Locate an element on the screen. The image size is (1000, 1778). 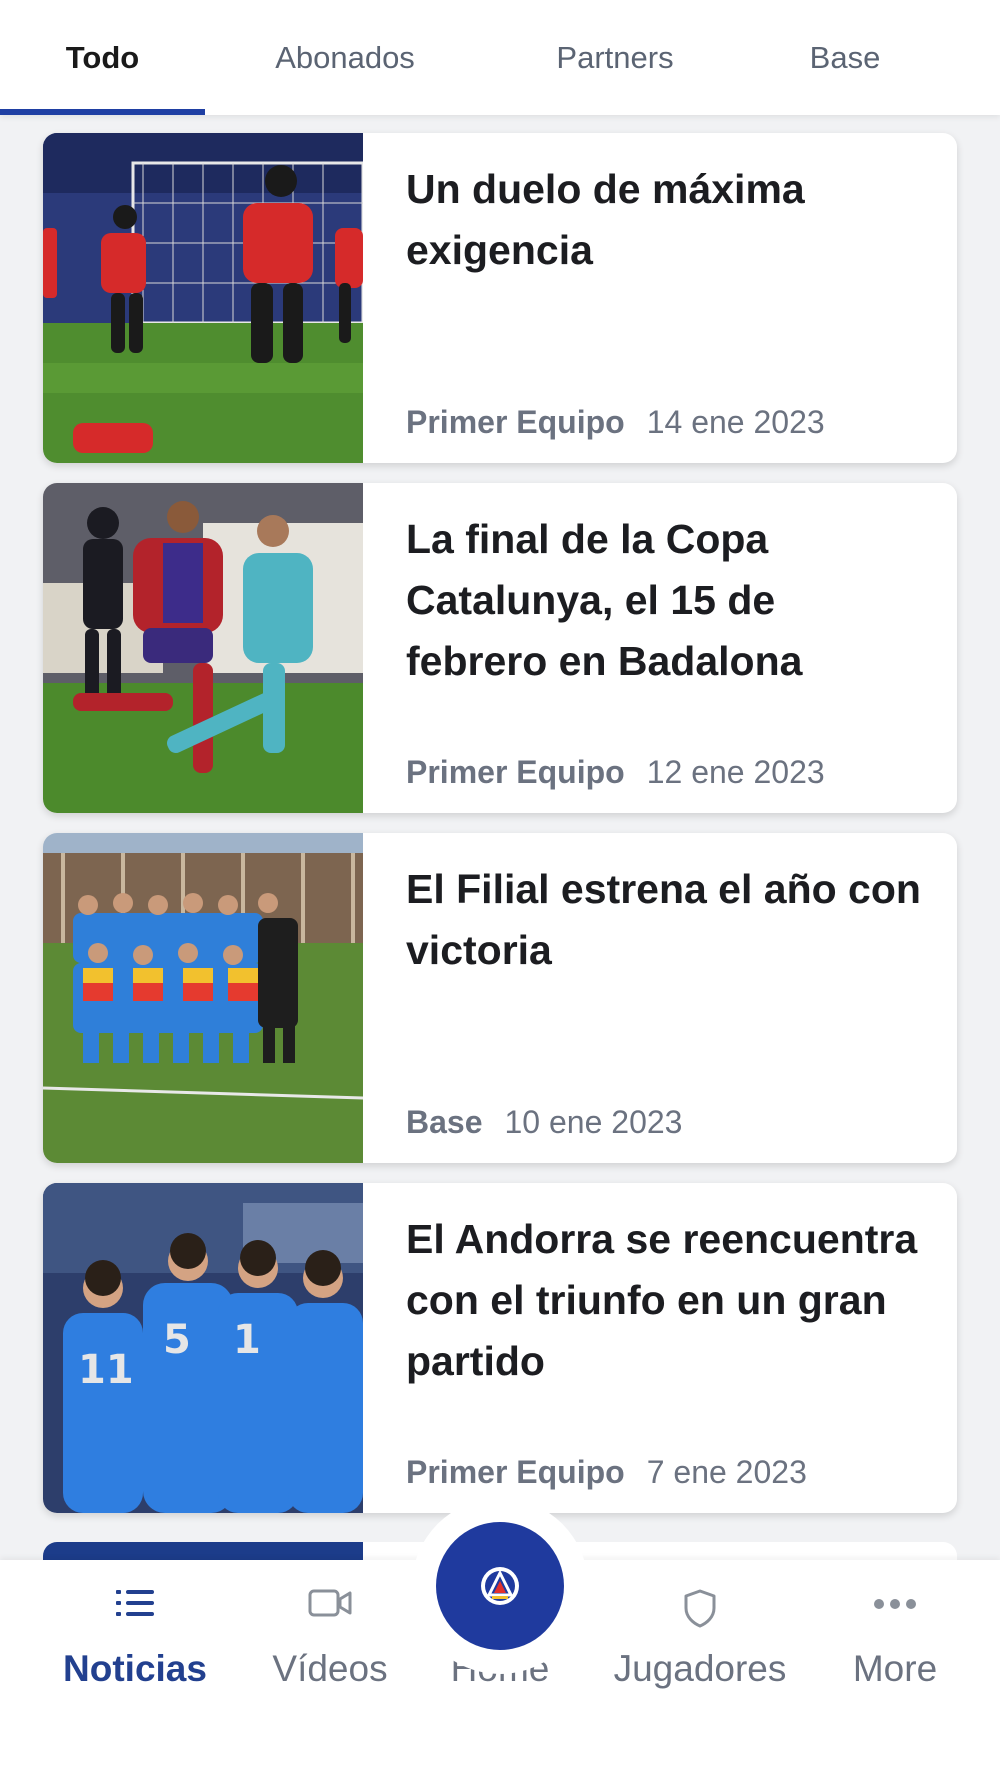
nav-noticias: Noticias is located at coordinates (135, 1669).